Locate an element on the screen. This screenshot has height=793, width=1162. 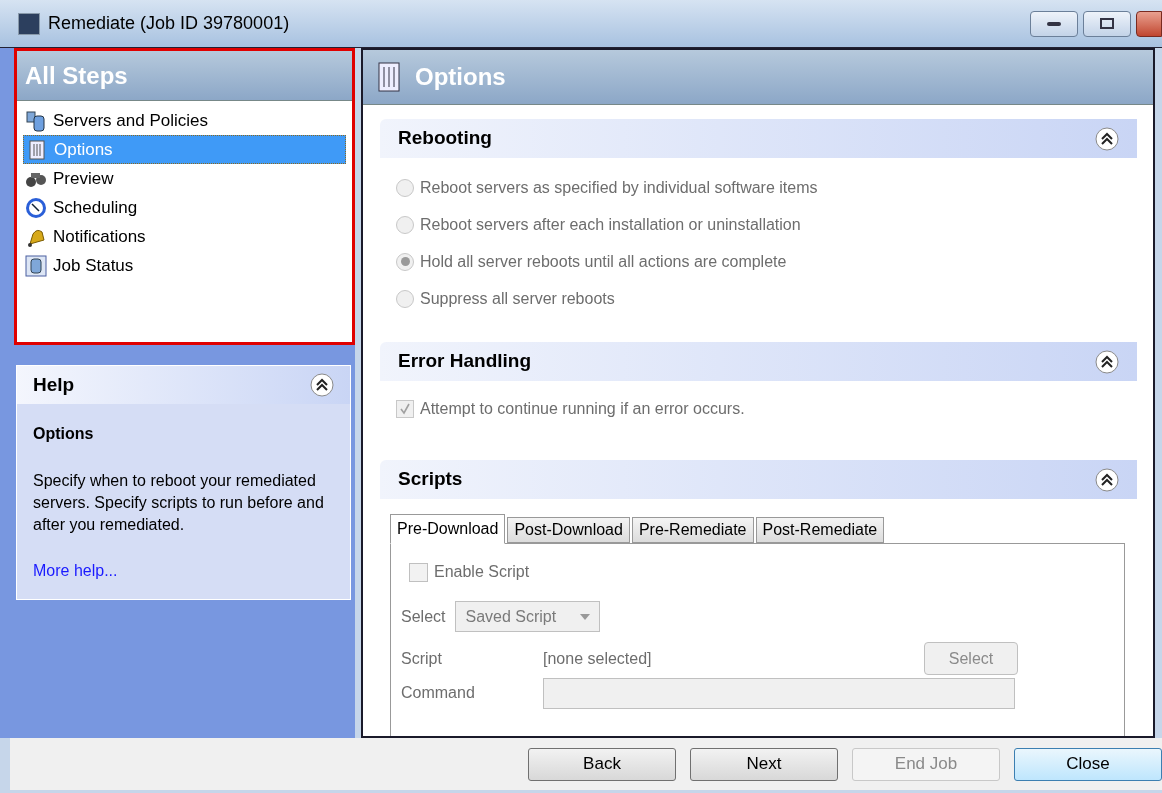
script-tab: Post-Remediate is located at coordinates (820, 530).